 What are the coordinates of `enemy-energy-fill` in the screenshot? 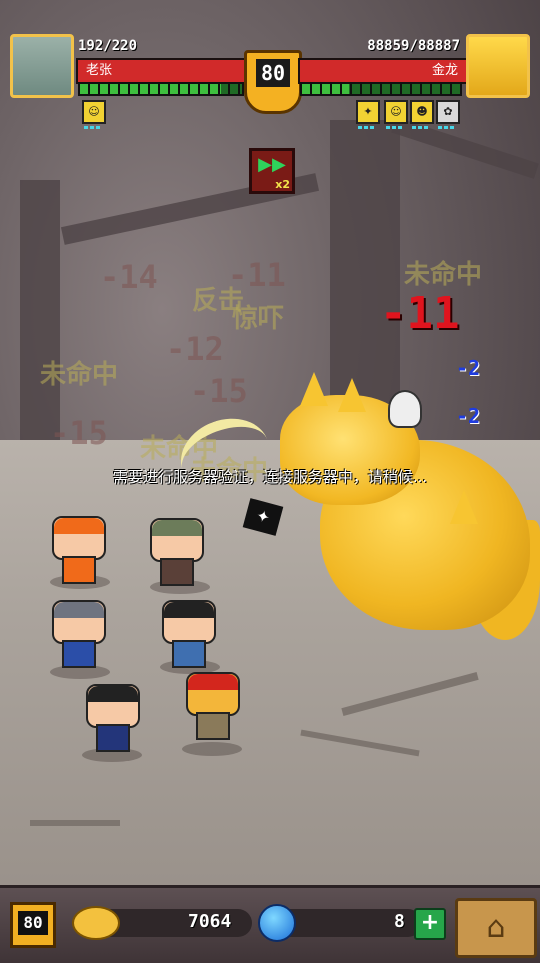 It's located at (325, 89).